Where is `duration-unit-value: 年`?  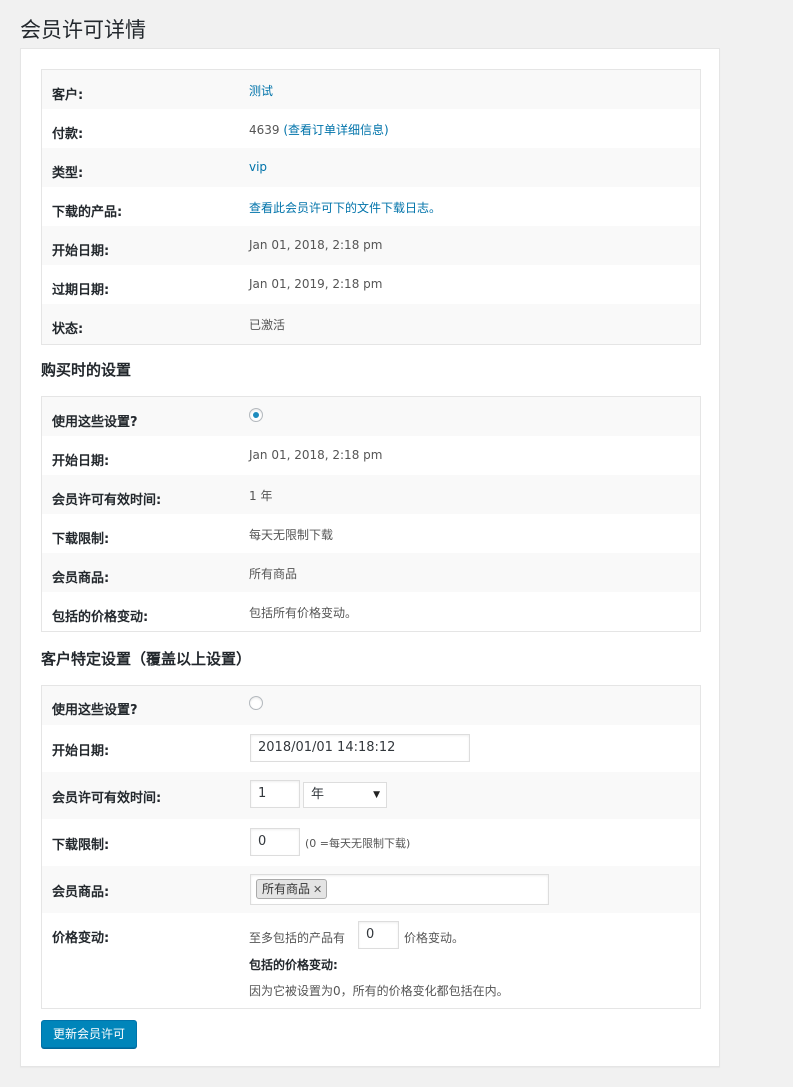 duration-unit-value: 年 is located at coordinates (318, 794).